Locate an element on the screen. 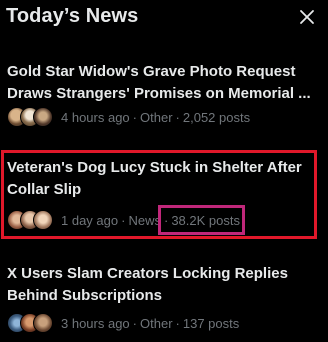 Image resolution: width=328 pixels, height=342 pixels. close-icon is located at coordinates (307, 17).